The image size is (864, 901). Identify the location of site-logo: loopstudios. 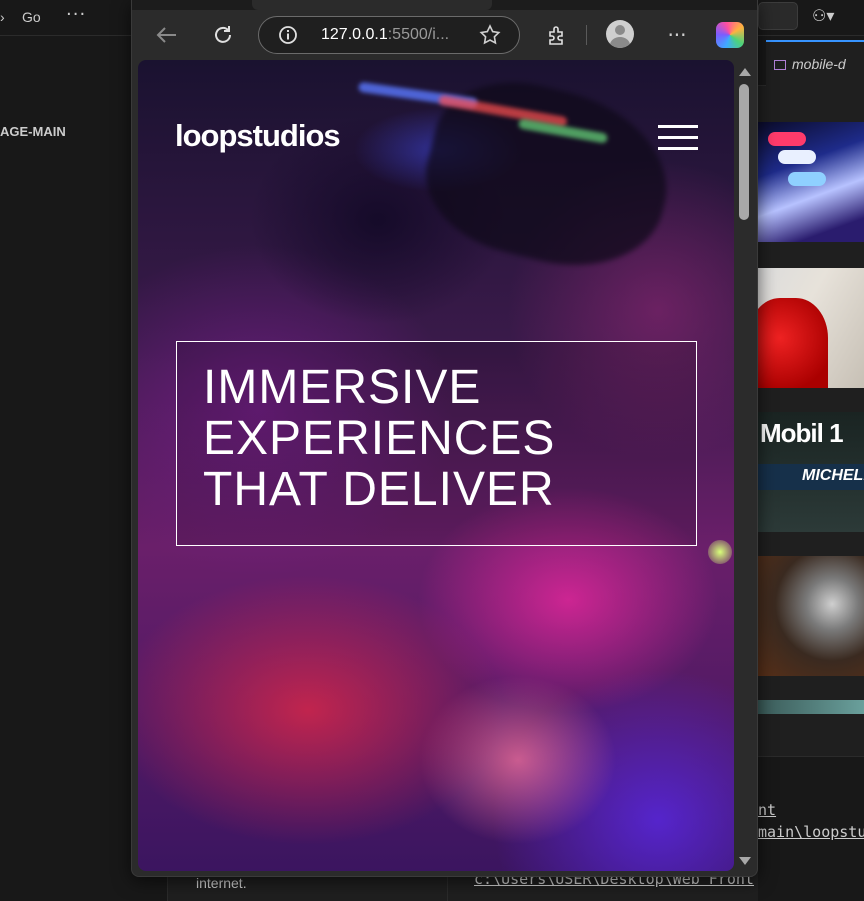
(258, 136).